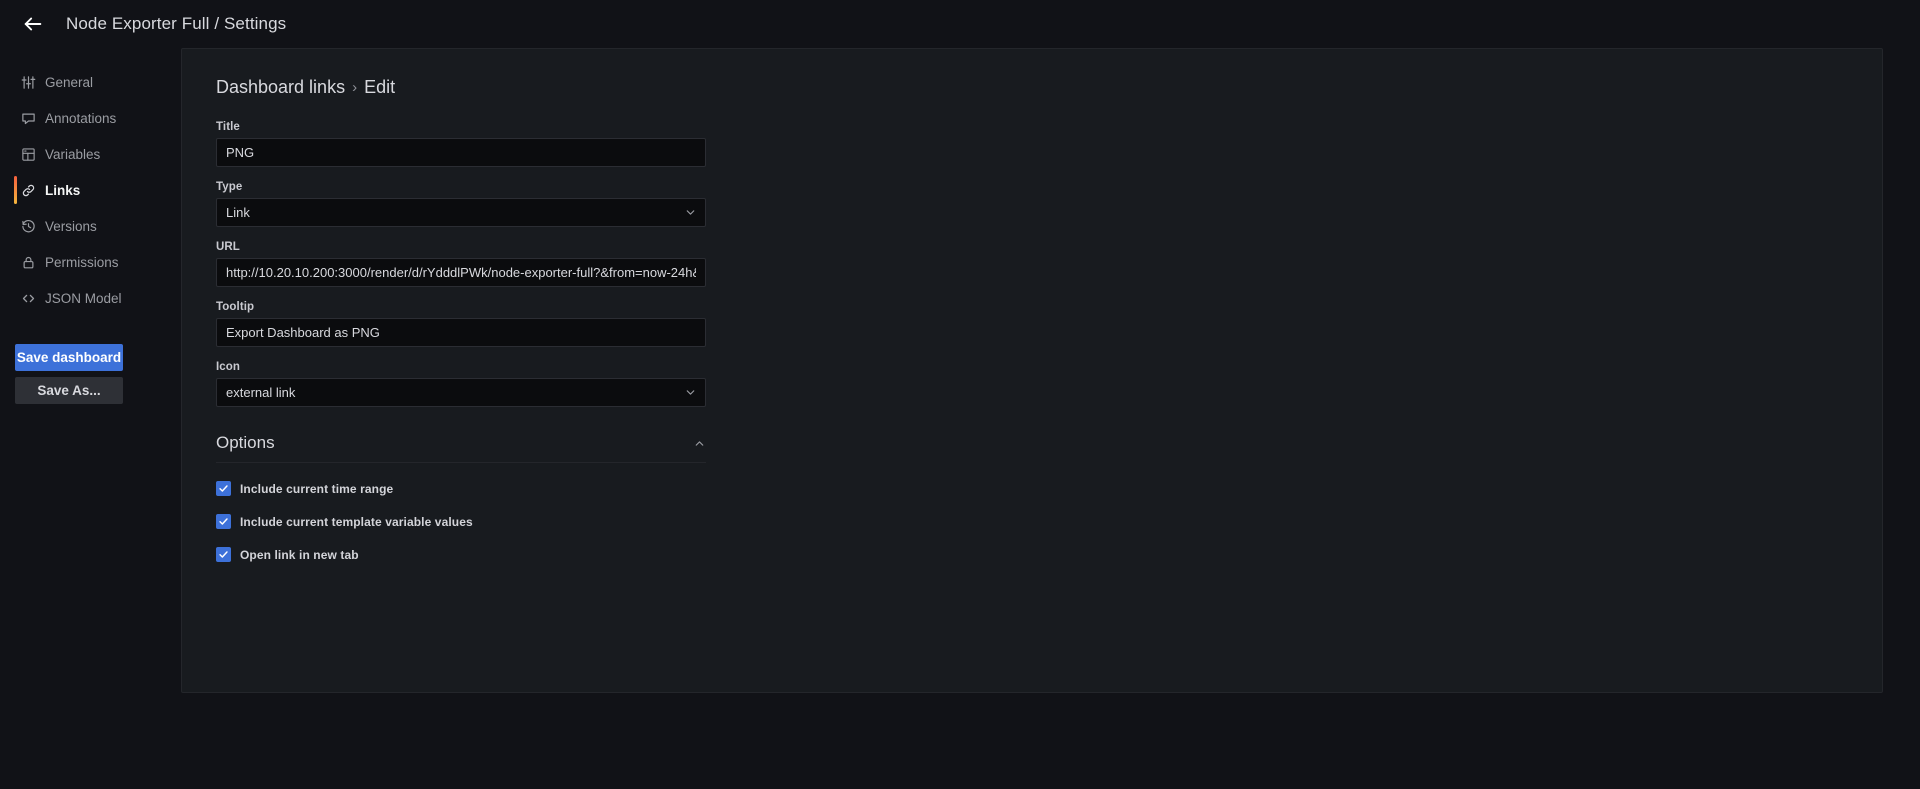  I want to click on field-type: Type, so click(461, 204).